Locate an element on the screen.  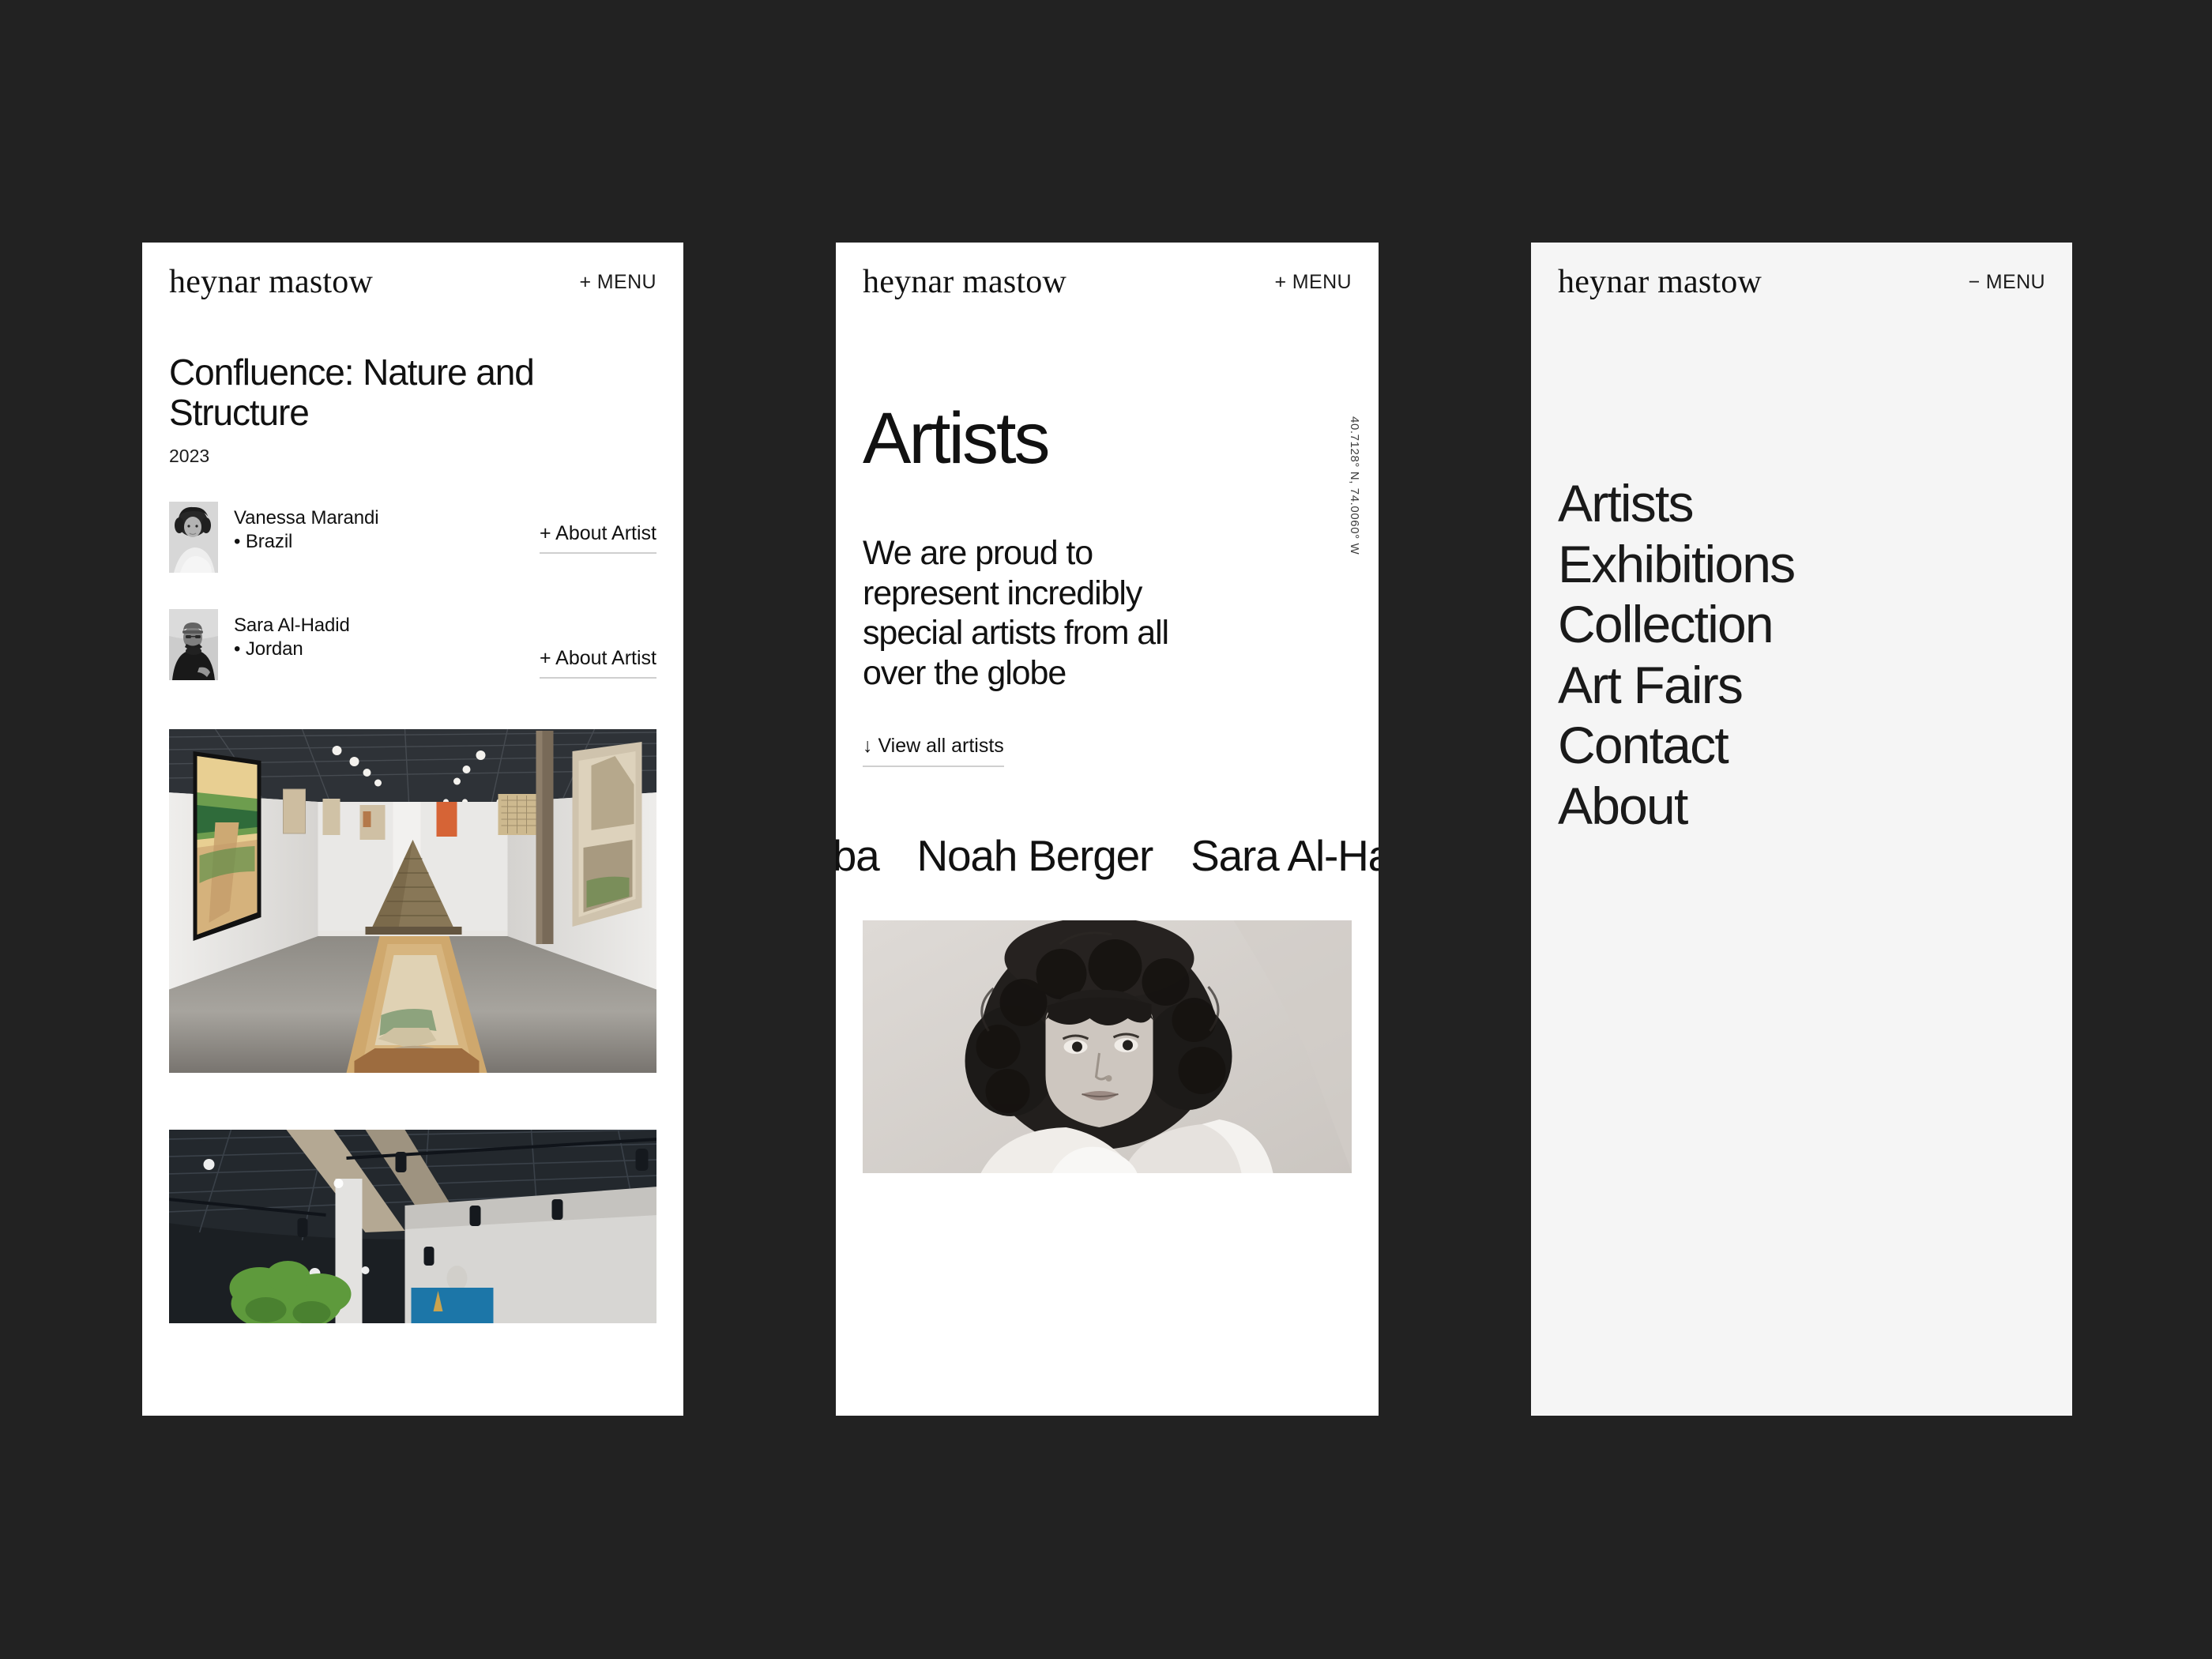
exhibition-year: 2023 is located at coordinates (189, 457).